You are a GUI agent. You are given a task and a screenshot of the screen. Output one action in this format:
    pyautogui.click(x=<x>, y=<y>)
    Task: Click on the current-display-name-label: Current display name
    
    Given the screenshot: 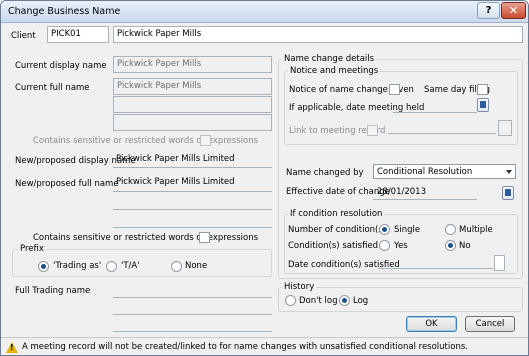 What is the action you would take?
    pyautogui.click(x=61, y=66)
    